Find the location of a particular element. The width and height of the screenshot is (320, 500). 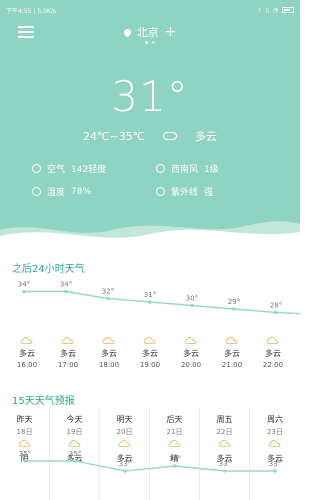

hourly-temperature-label: 31° is located at coordinates (150, 295).